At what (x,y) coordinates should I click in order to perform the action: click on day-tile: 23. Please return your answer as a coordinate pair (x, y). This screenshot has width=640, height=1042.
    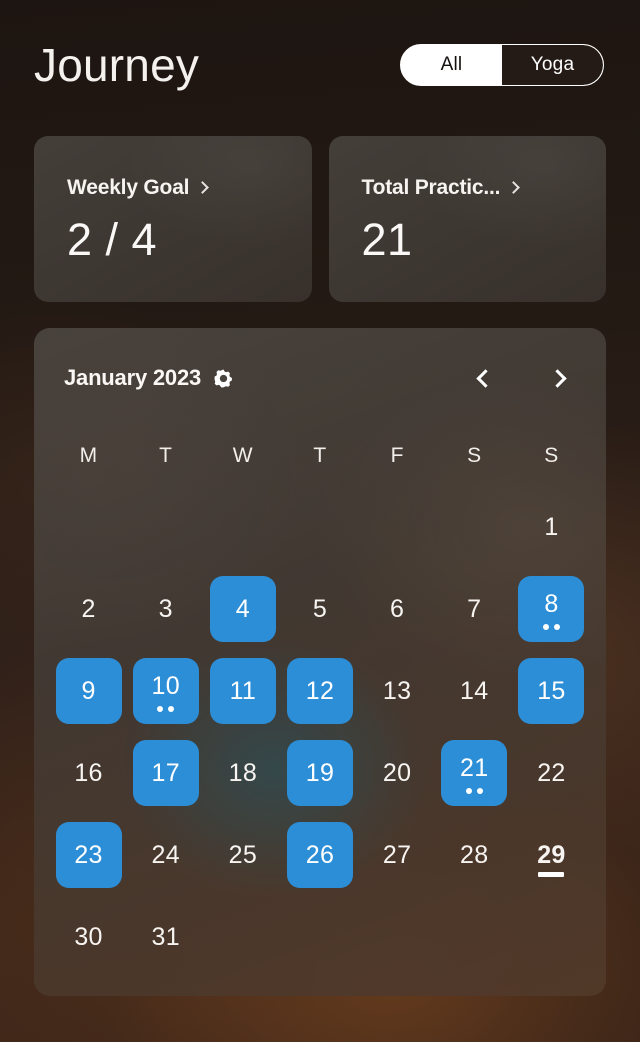
    Looking at the image, I should click on (88, 855).